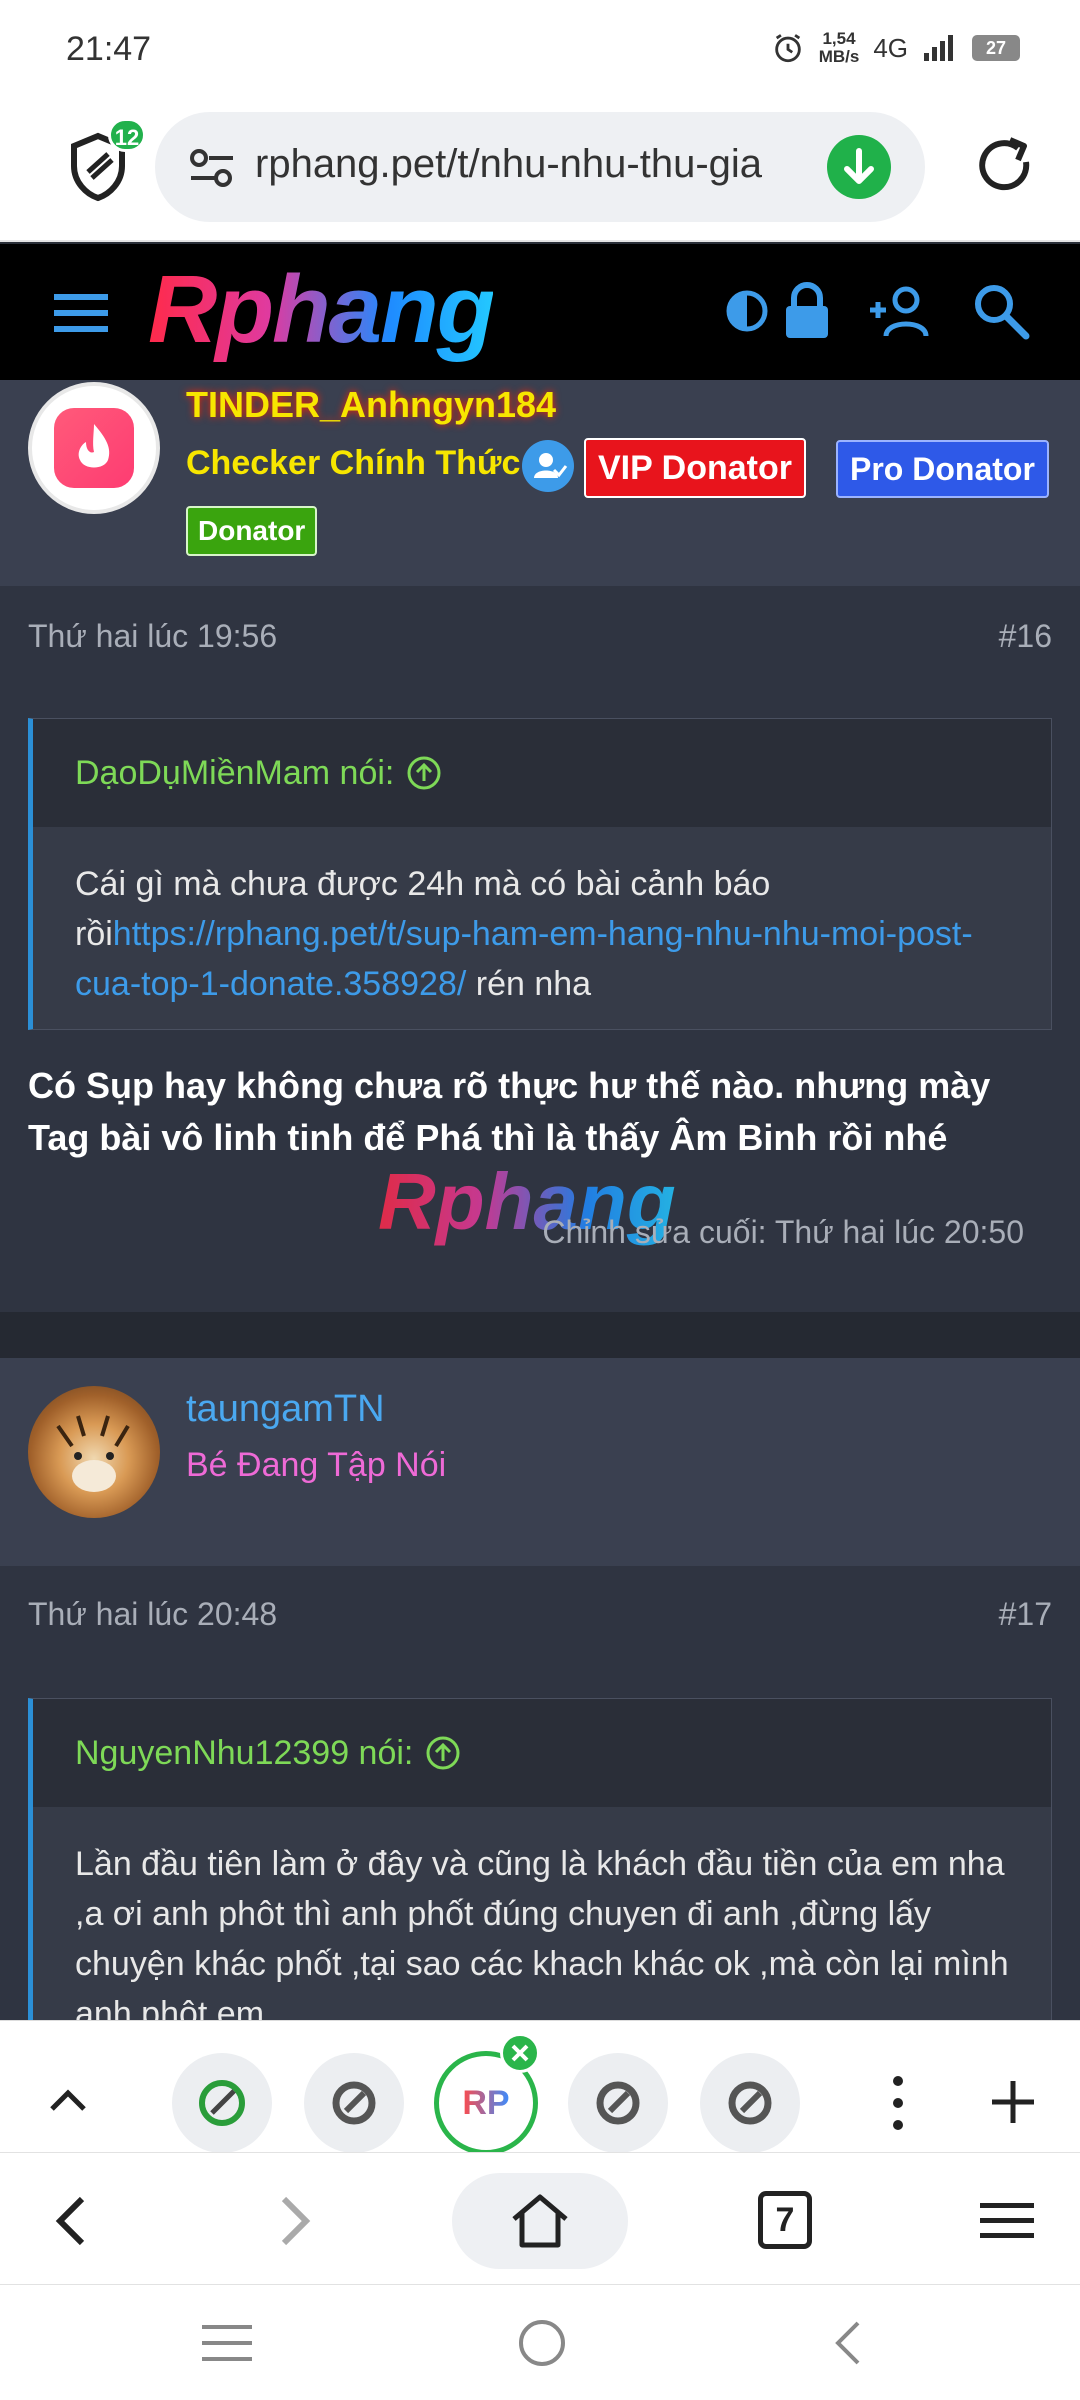  I want to click on register-icon, so click(901, 311).